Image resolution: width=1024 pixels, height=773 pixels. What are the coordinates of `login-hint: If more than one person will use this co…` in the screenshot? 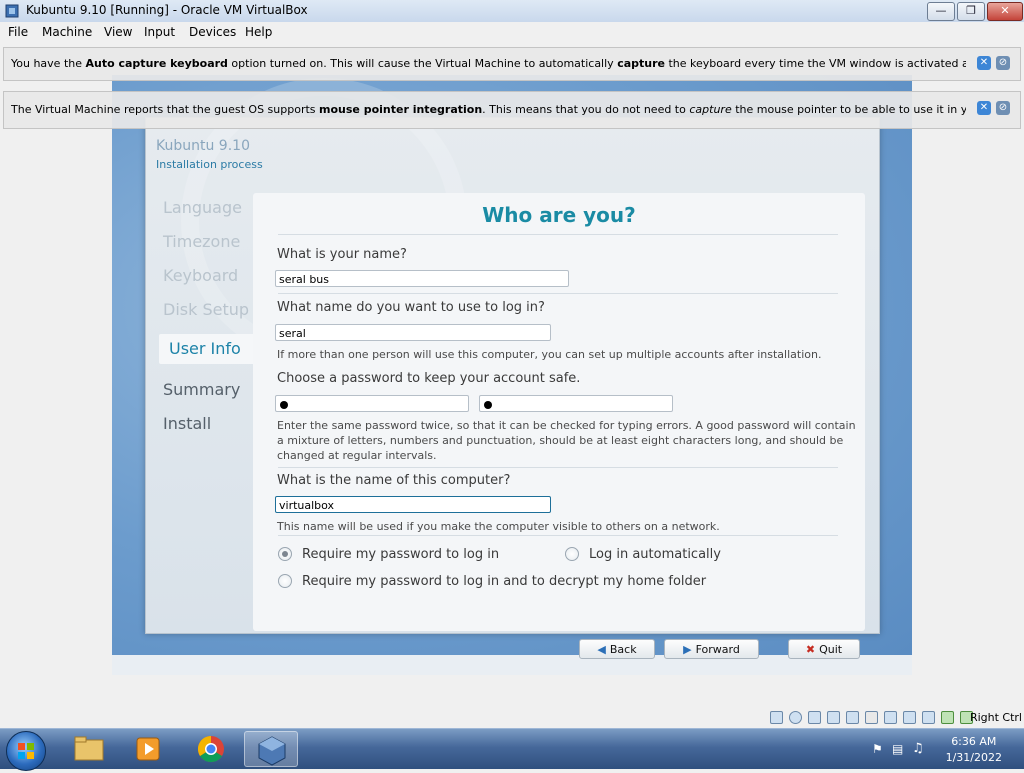 It's located at (549, 354).